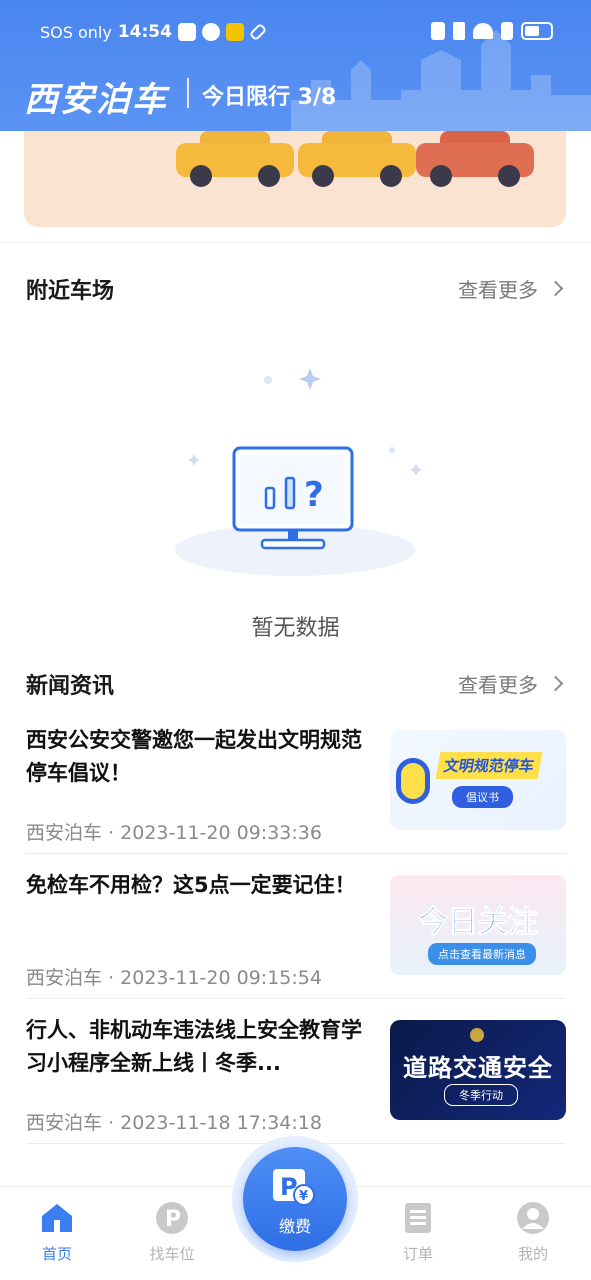  Describe the element at coordinates (96, 100) in the screenshot. I see `brand-title: 西安泊车` at that location.